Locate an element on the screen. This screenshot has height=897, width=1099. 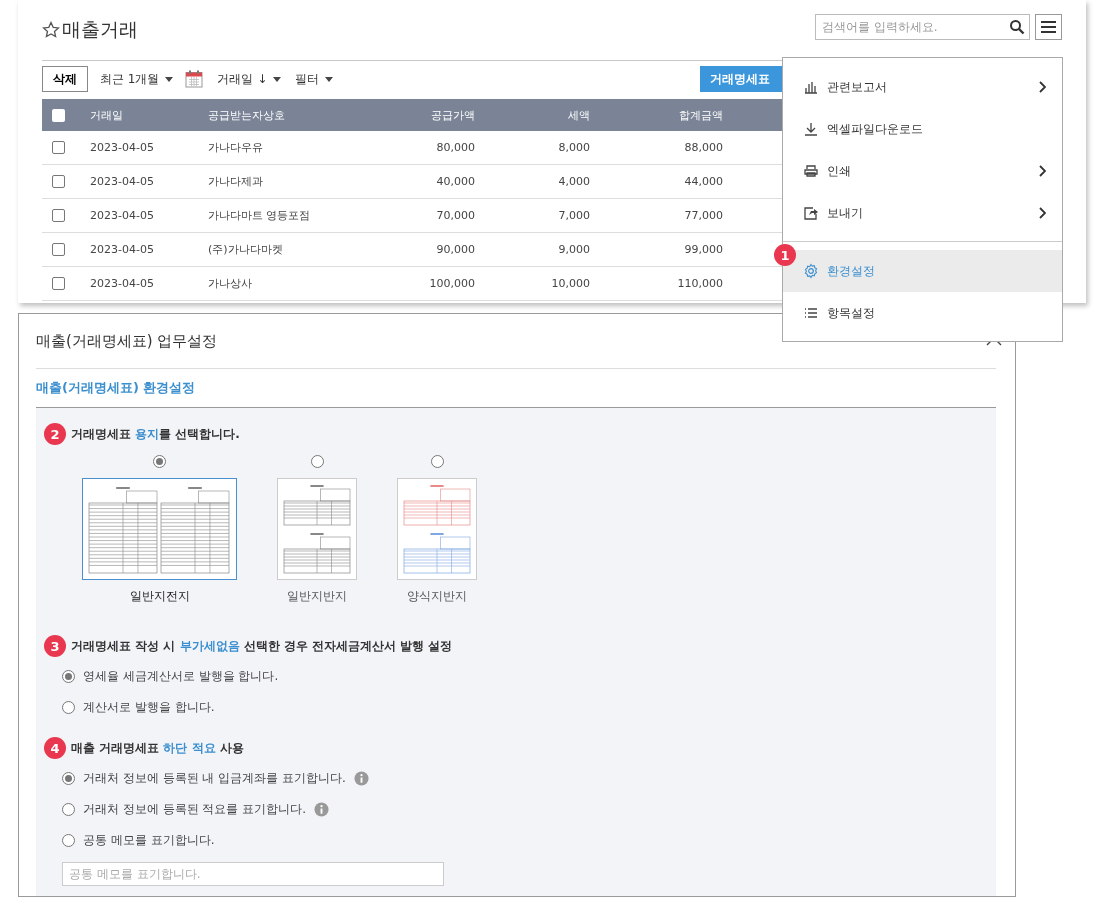
settings-icon is located at coordinates (811, 271).